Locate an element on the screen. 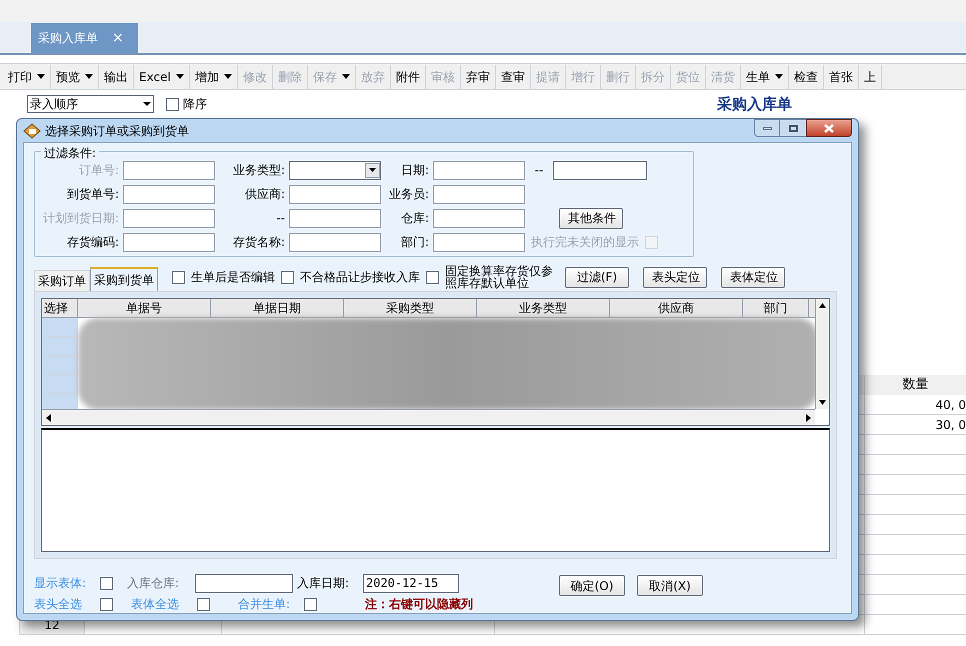 Image resolution: width=966 pixels, height=646 pixels. toolbar-button: 增加 is located at coordinates (214, 76).